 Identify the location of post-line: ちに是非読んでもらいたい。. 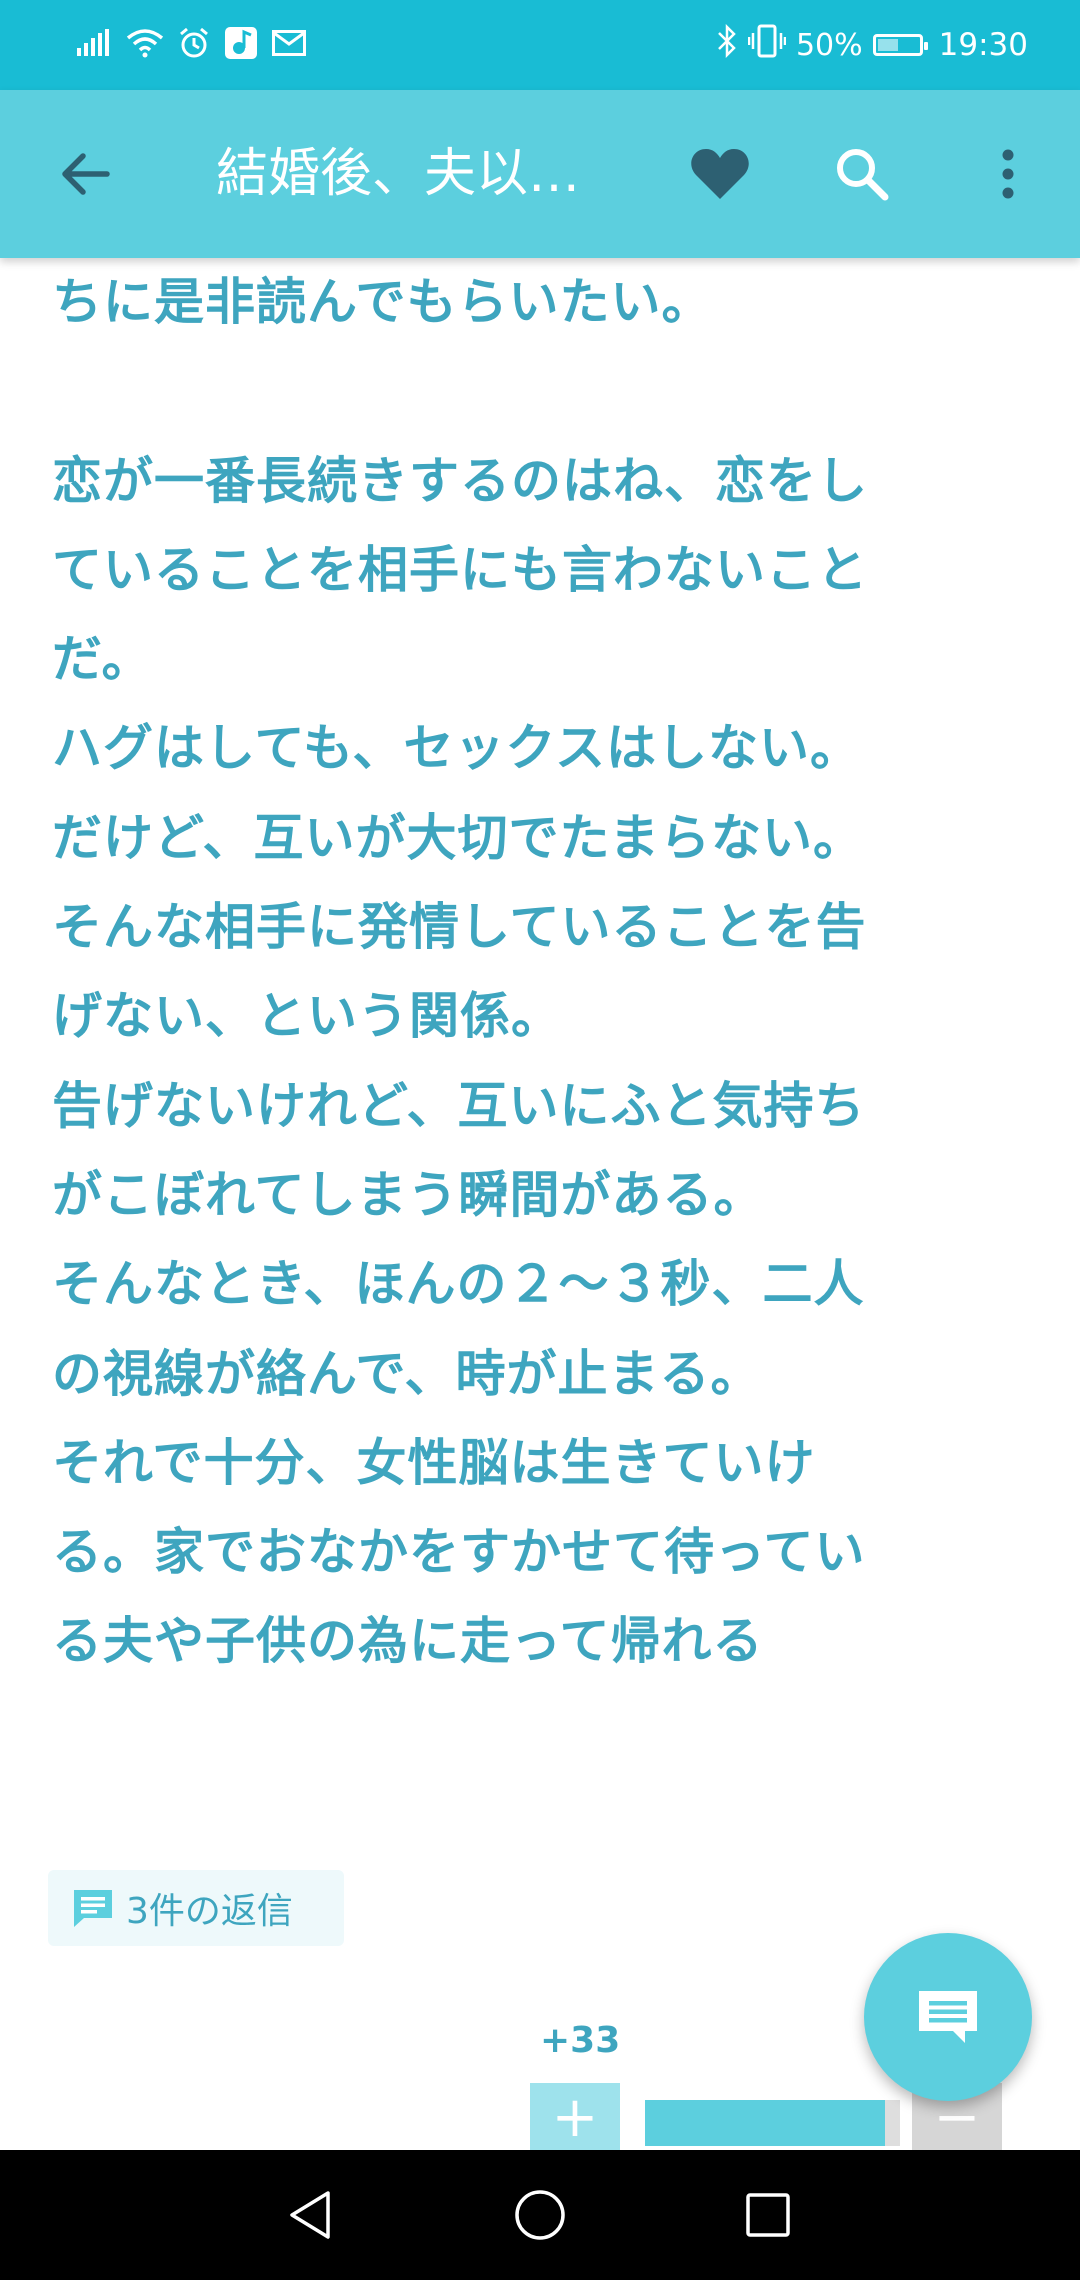
(382, 302).